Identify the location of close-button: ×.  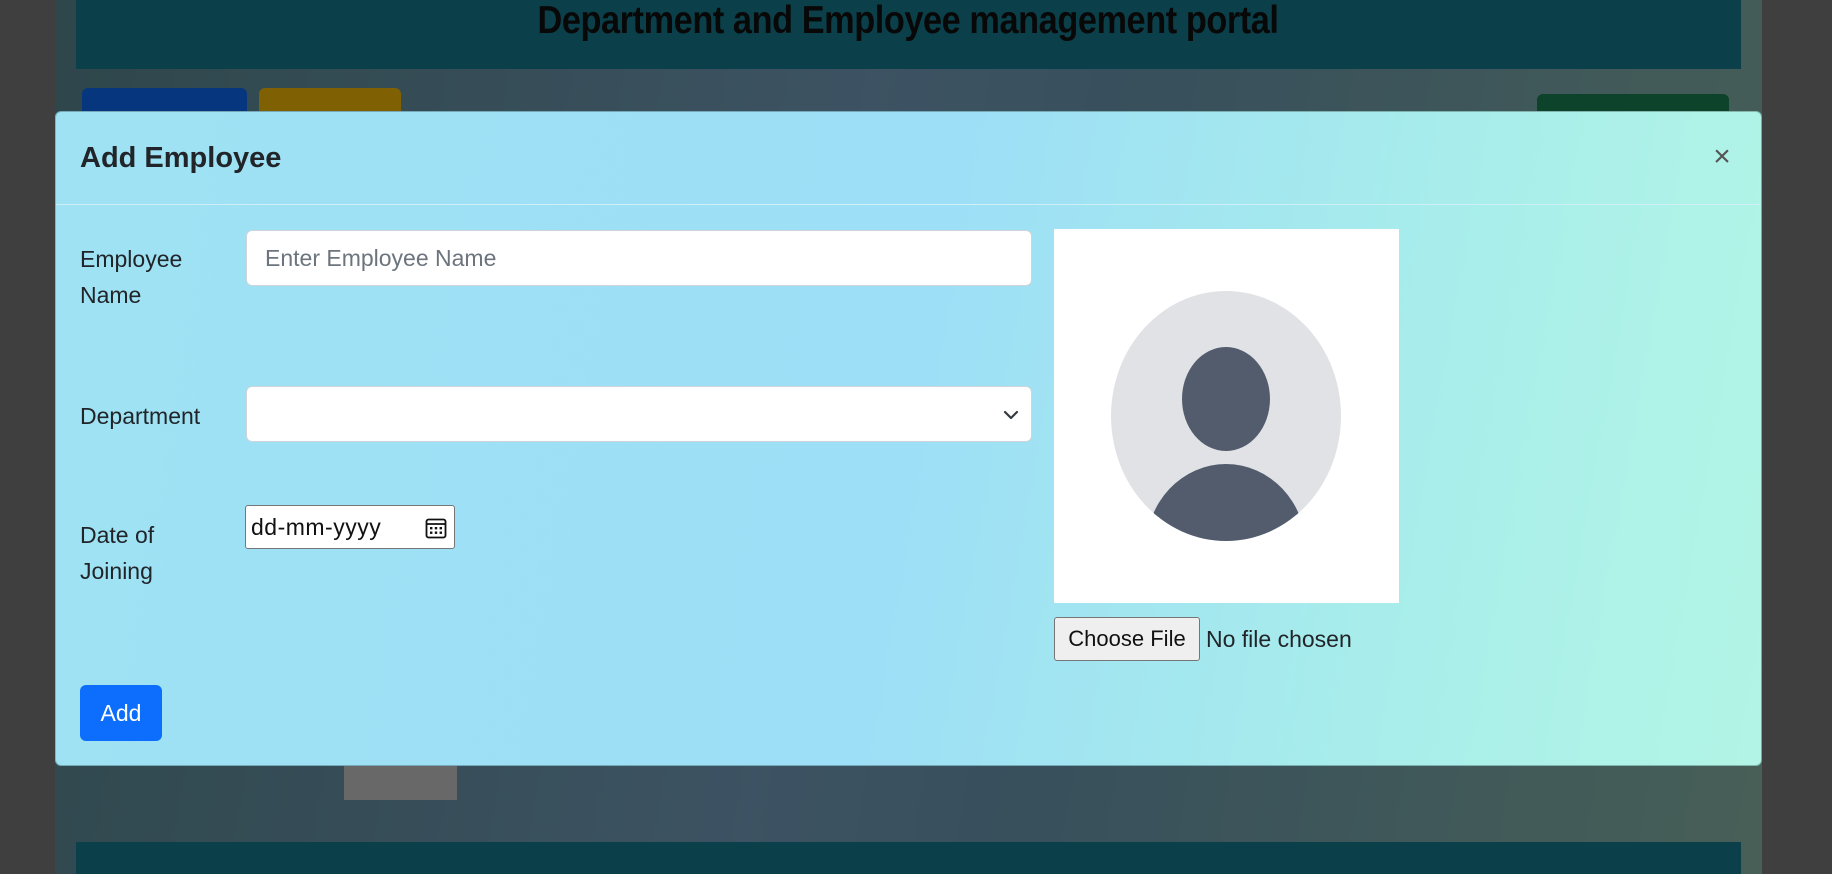
(1722, 157).